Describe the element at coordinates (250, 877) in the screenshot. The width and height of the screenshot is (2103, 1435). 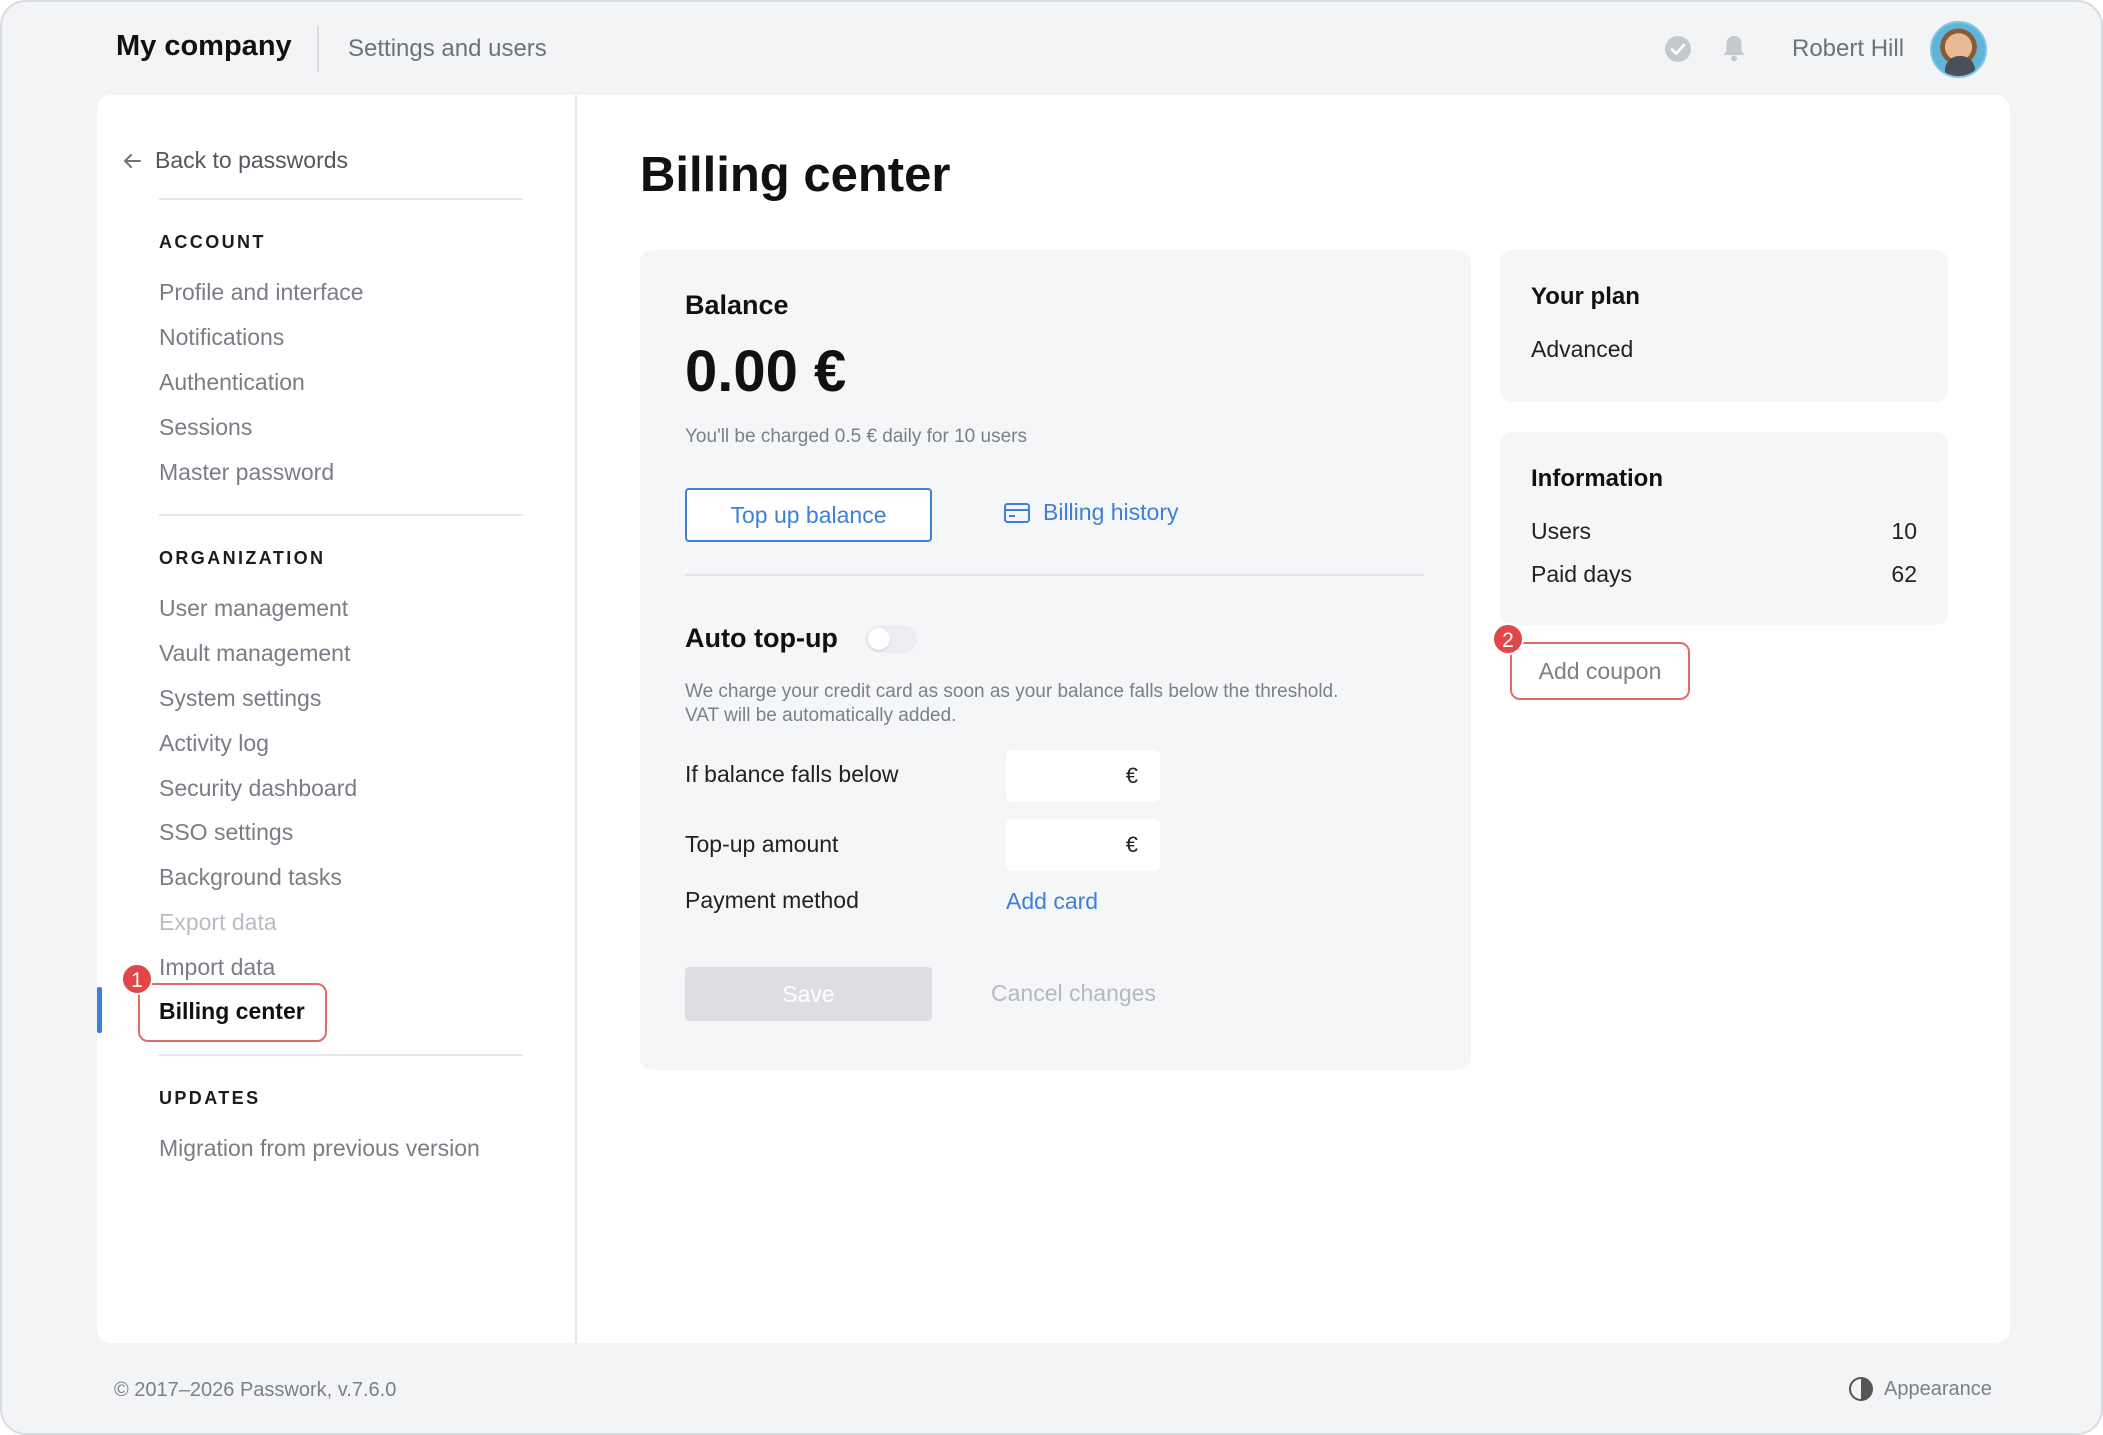
I see `sidebar-item-background-tasks: Background tasks` at that location.